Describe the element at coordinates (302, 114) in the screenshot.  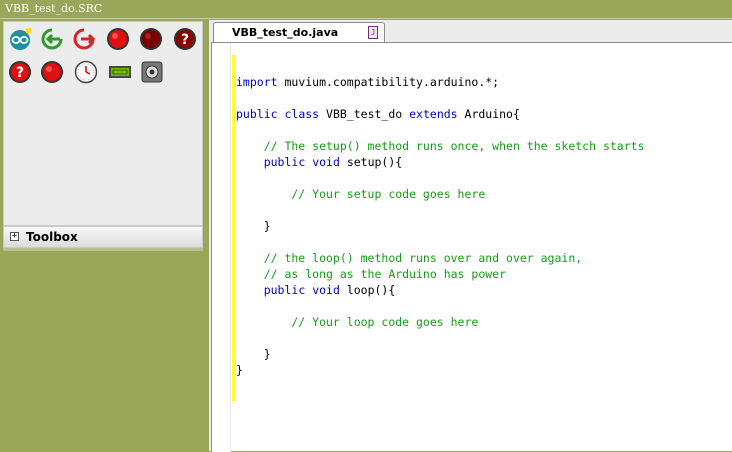
I see `code-keyword: class` at that location.